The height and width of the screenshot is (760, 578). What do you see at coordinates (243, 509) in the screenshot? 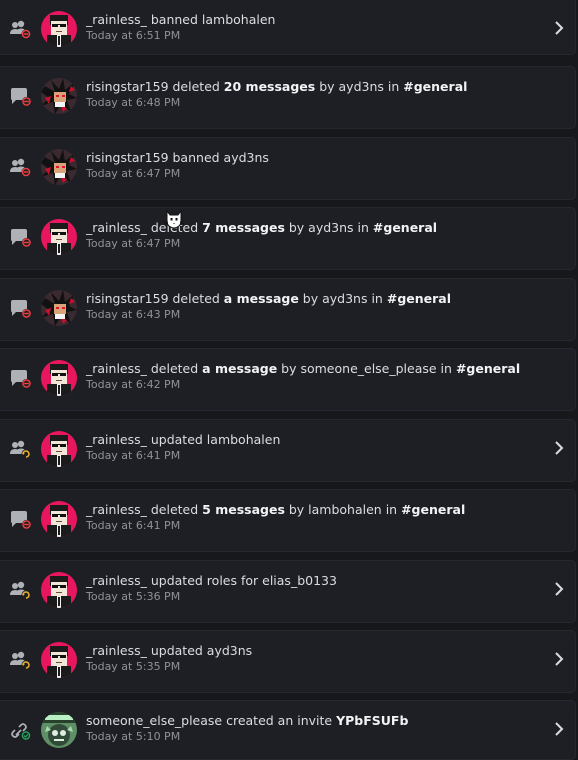
I see `entry-highlight: 5 messages` at bounding box center [243, 509].